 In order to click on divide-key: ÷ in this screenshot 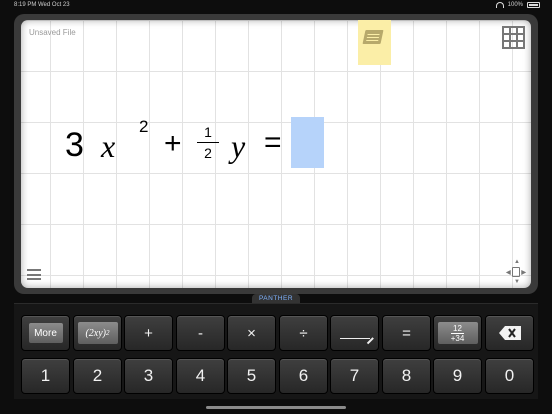, I will do `click(303, 333)`.